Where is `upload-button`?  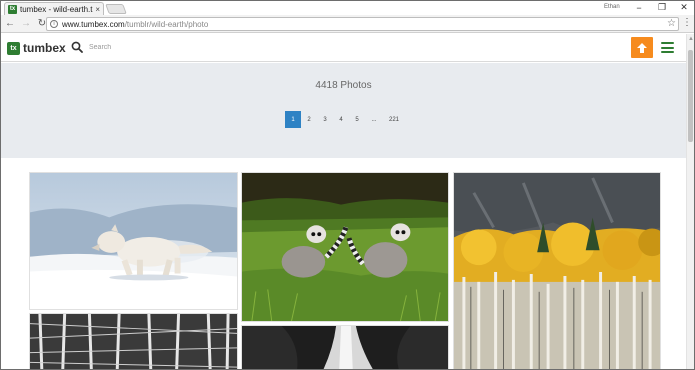
upload-button is located at coordinates (642, 47).